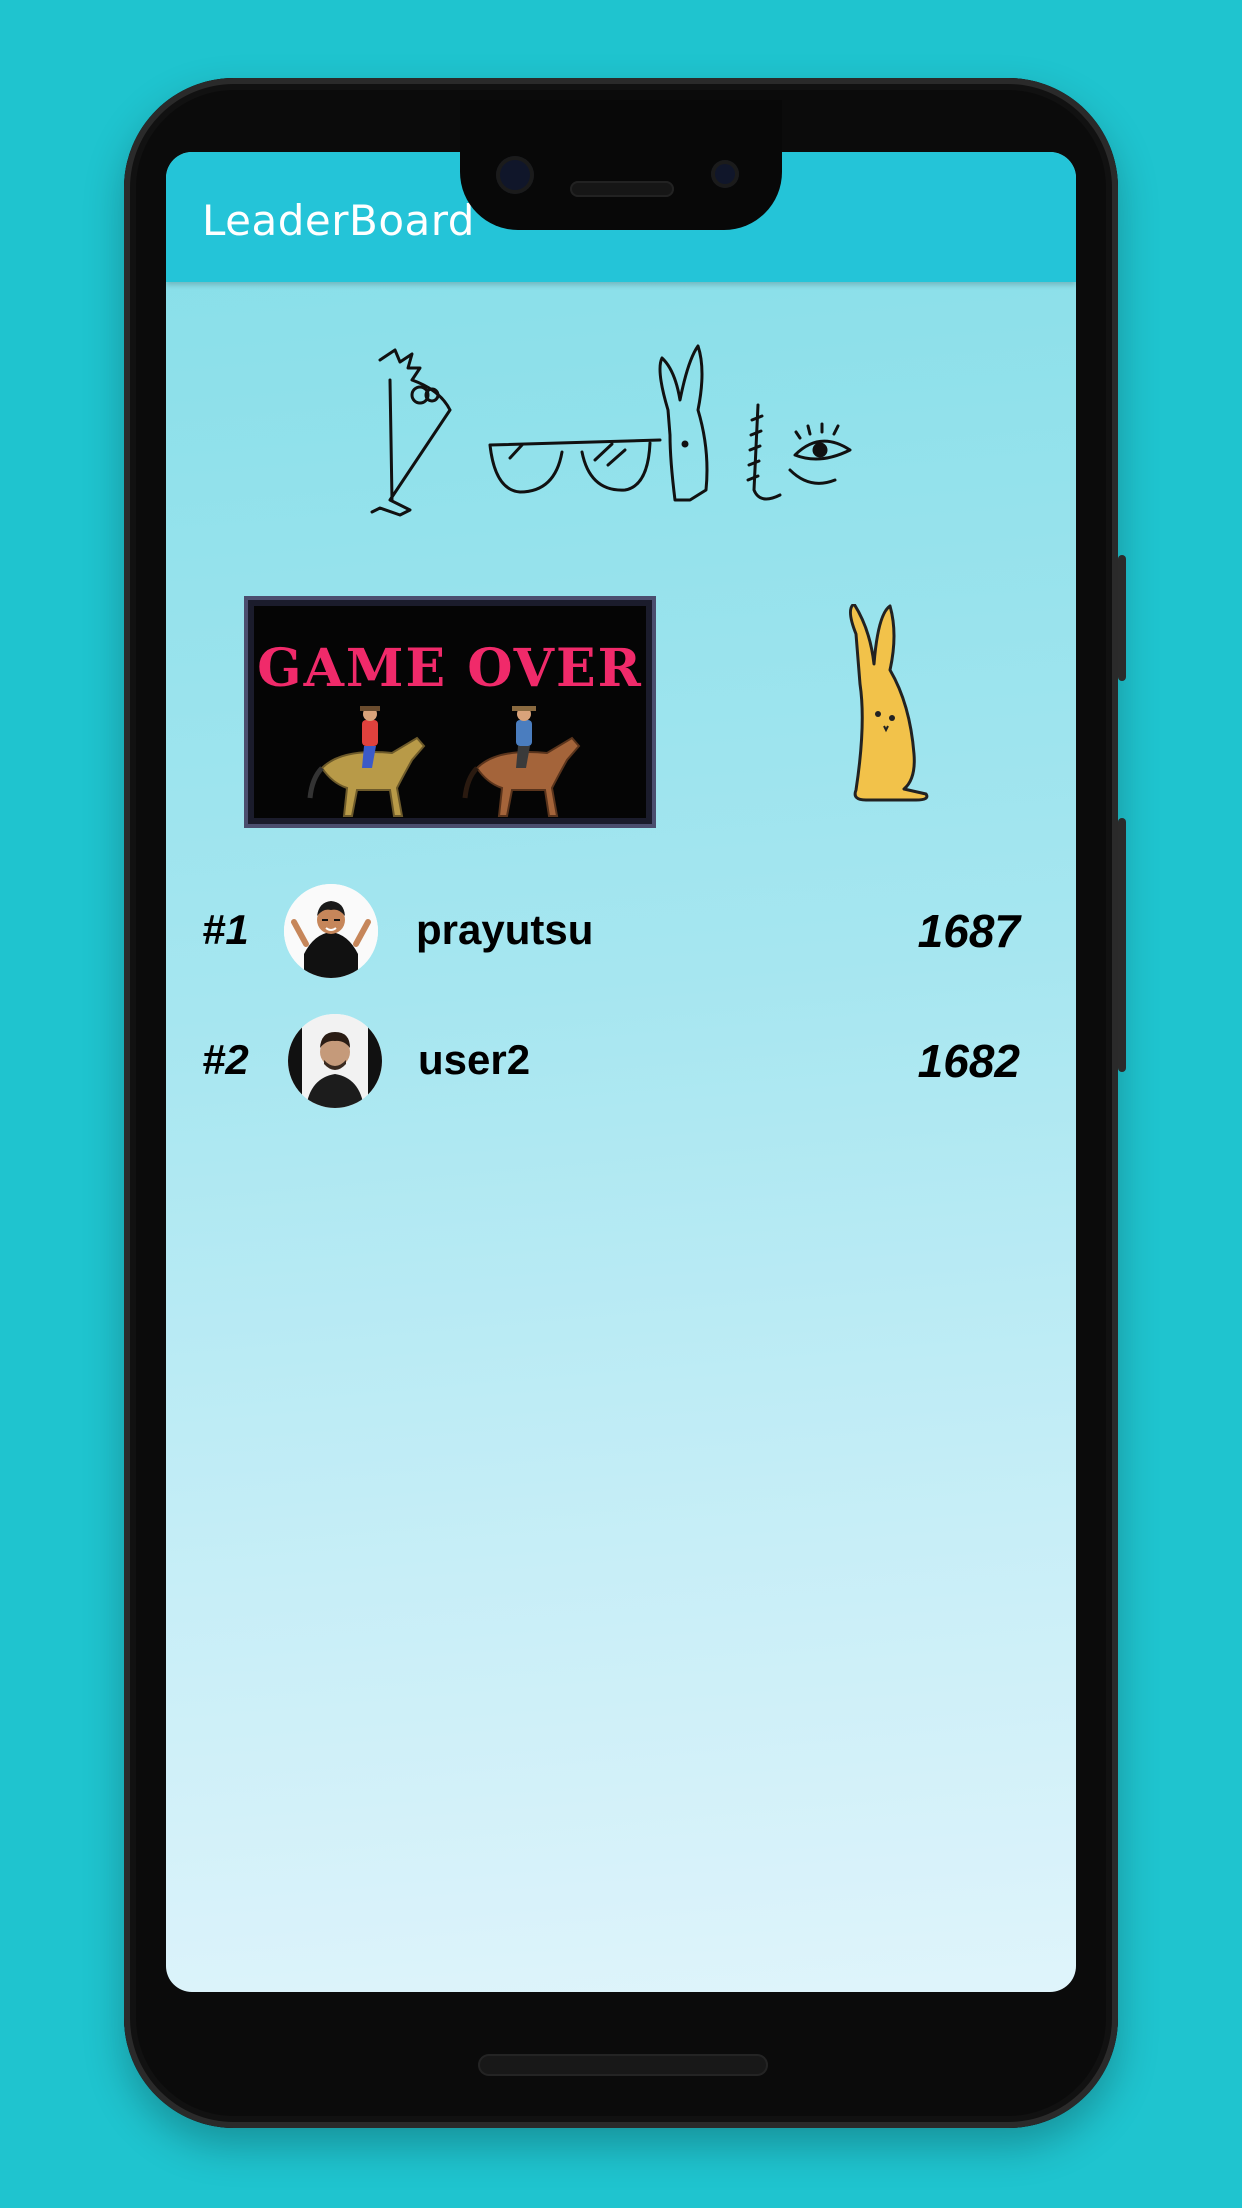  I want to click on front-camera-icon, so click(515, 175).